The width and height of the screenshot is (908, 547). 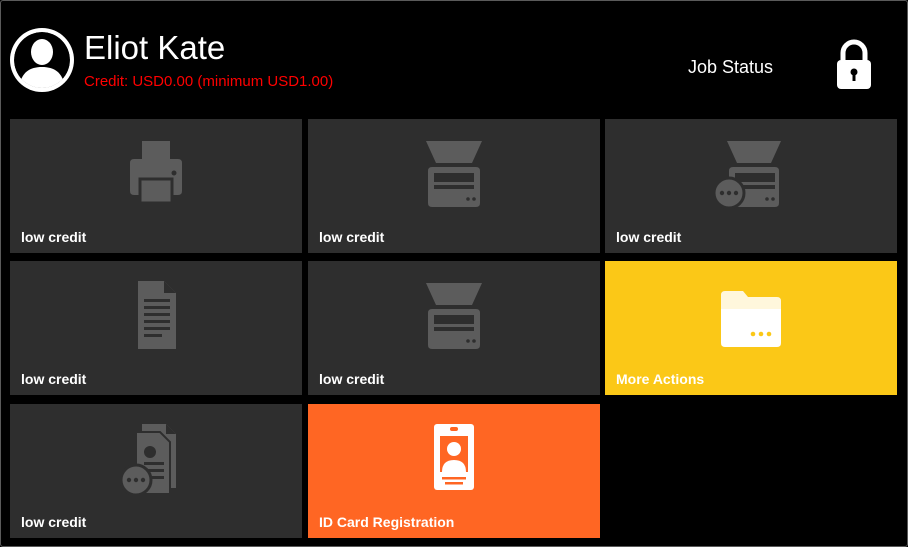 I want to click on scan-more-icon, so click(x=746, y=175).